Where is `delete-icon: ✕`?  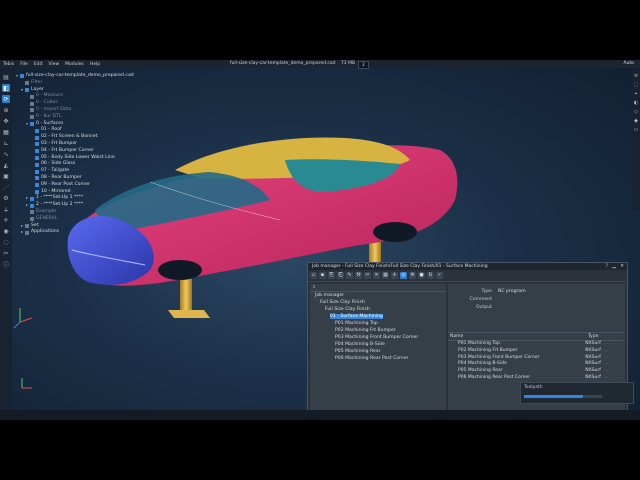 delete-icon: ✕ is located at coordinates (376, 275).